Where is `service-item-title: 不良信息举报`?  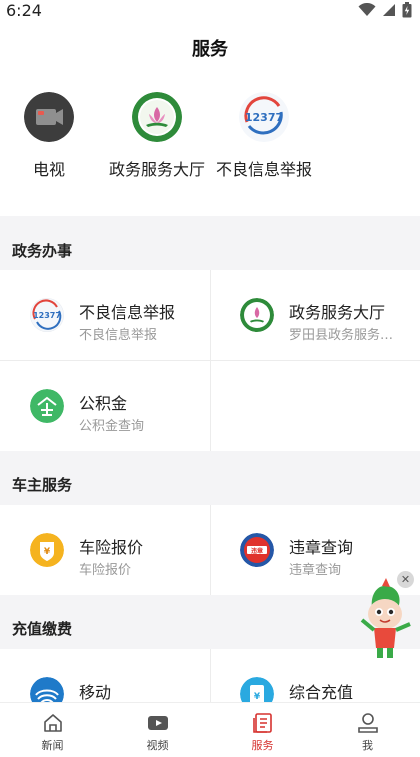
service-item-title: 不良信息举报 is located at coordinates (127, 312).